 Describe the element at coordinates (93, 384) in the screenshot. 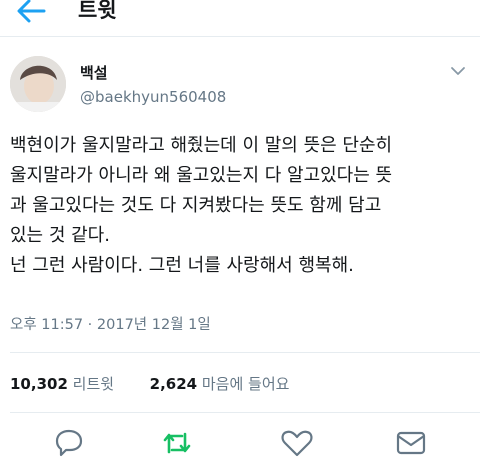

I see `retweet-label: 리트윗` at that location.